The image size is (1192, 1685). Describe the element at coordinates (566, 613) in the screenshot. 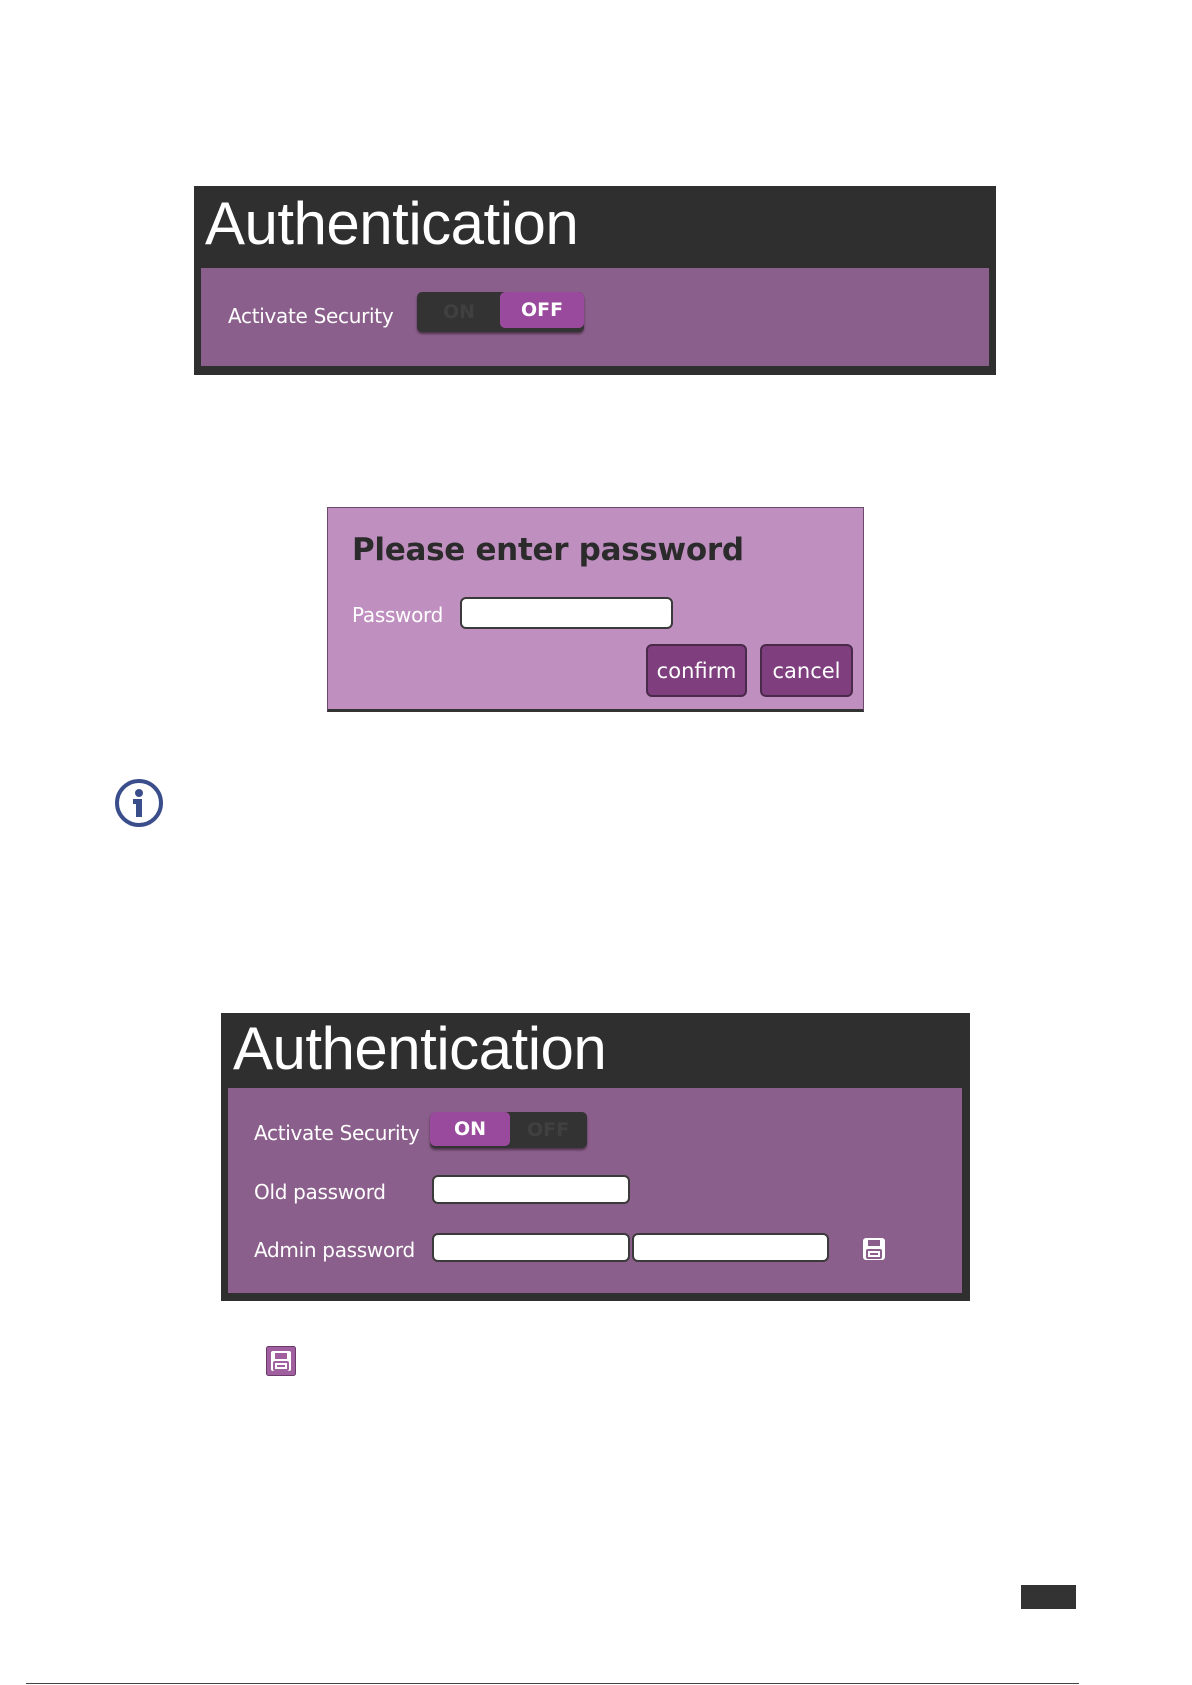

I see `password-input` at that location.